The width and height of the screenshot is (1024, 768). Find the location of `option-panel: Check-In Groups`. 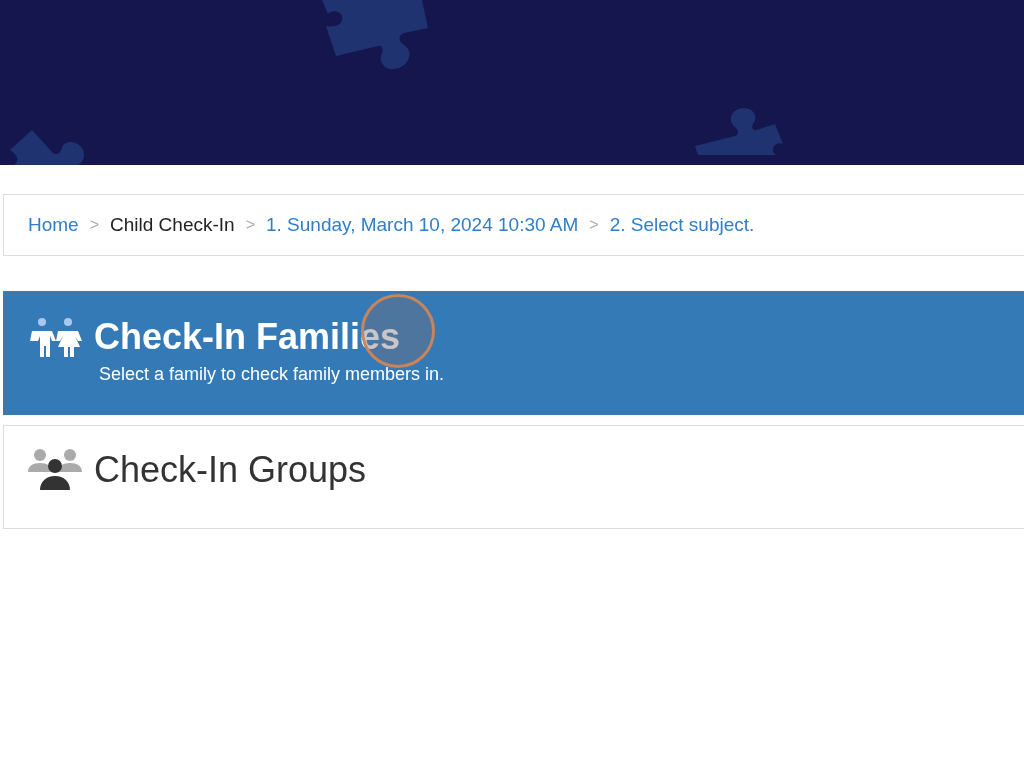

option-panel: Check-In Groups is located at coordinates (513, 477).